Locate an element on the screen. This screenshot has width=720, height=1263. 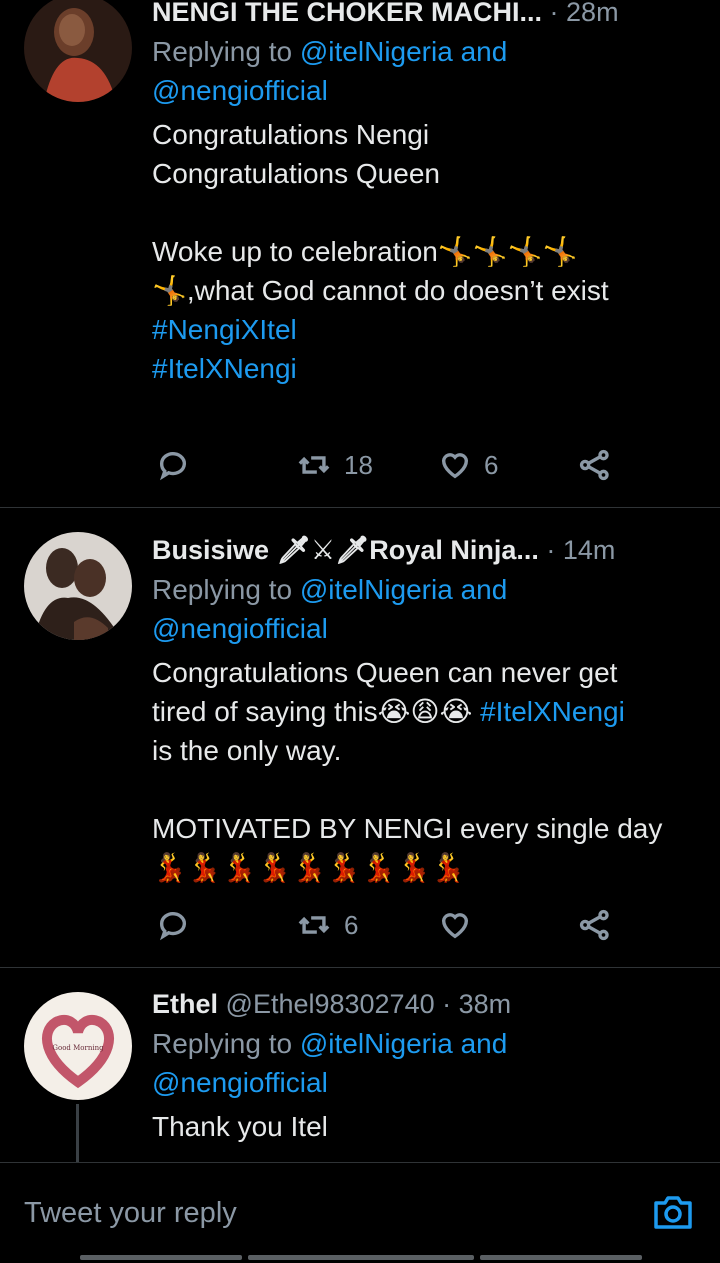
like-button: 6 is located at coordinates (468, 465).